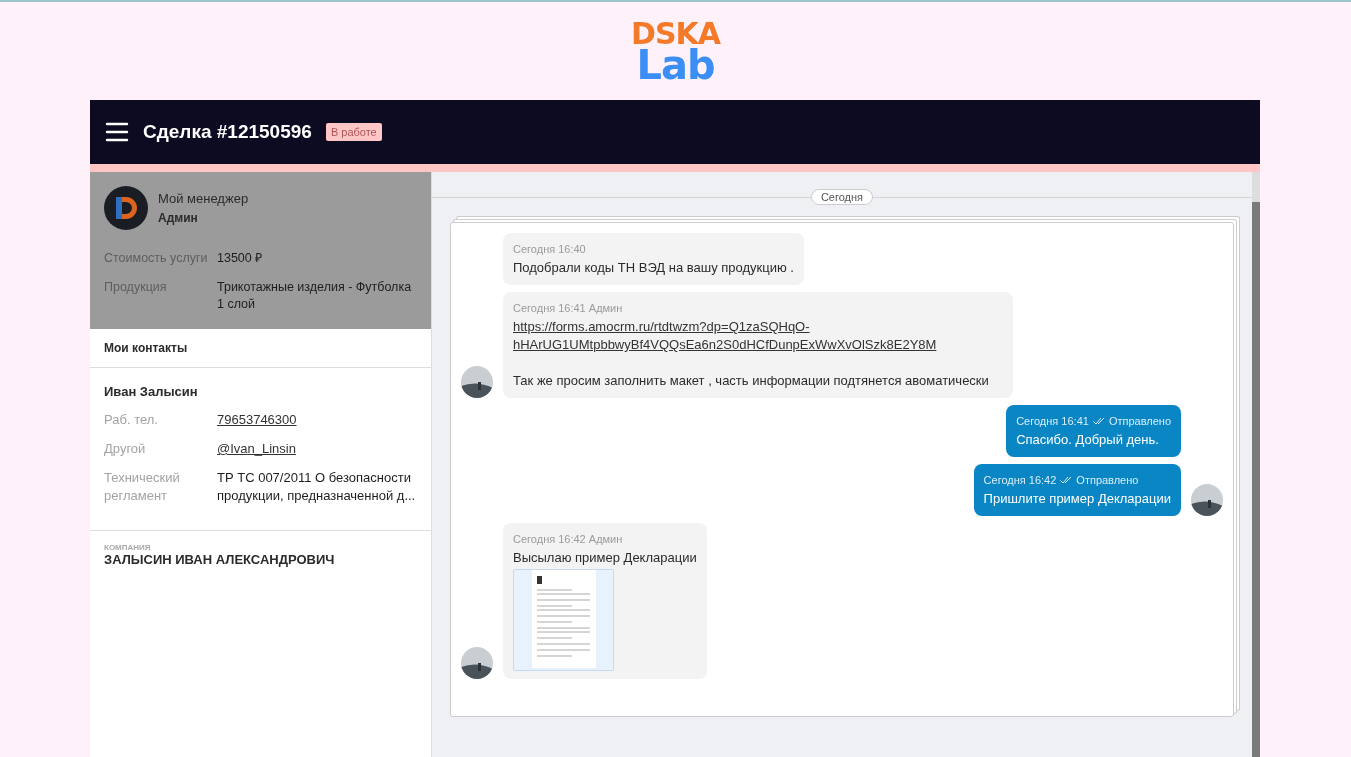 The height and width of the screenshot is (757, 1351). What do you see at coordinates (568, 539) in the screenshot?
I see `message-time: Сегодня 16:42 Админ` at bounding box center [568, 539].